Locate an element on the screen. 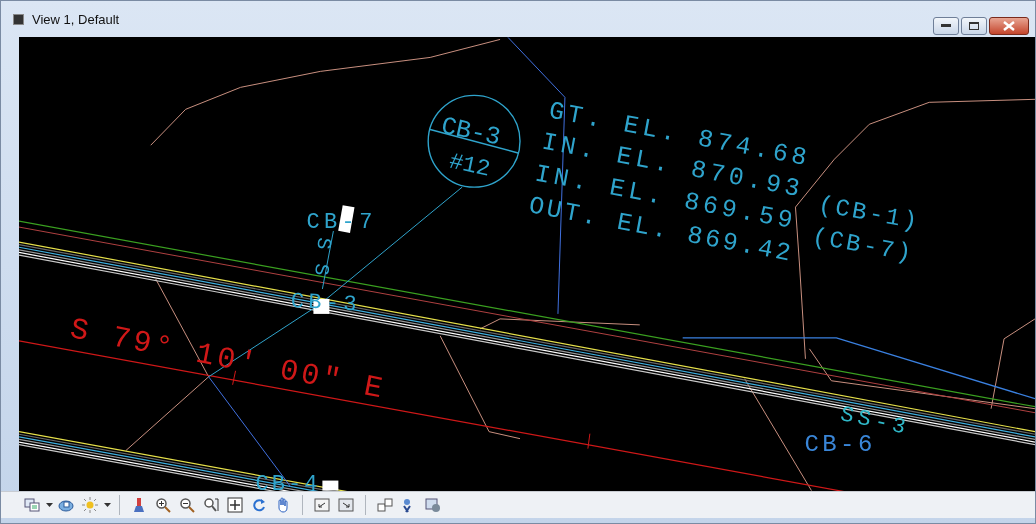 This screenshot has width=1036, height=524. callout-number: #12 is located at coordinates (469, 166).